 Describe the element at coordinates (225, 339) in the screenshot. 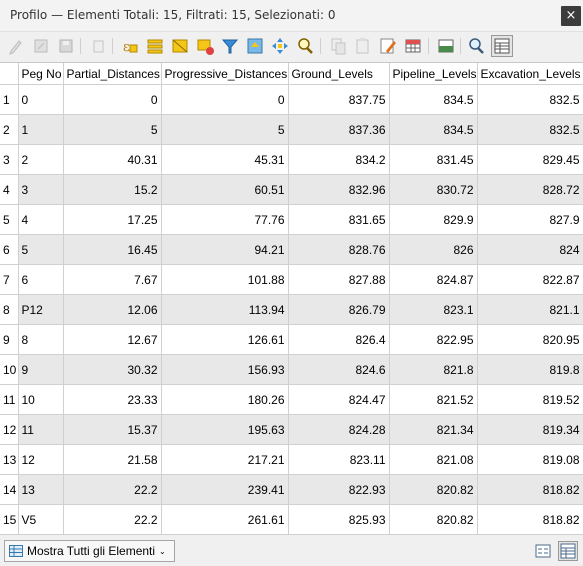

I see `table-cell-progressive: 126.61` at that location.